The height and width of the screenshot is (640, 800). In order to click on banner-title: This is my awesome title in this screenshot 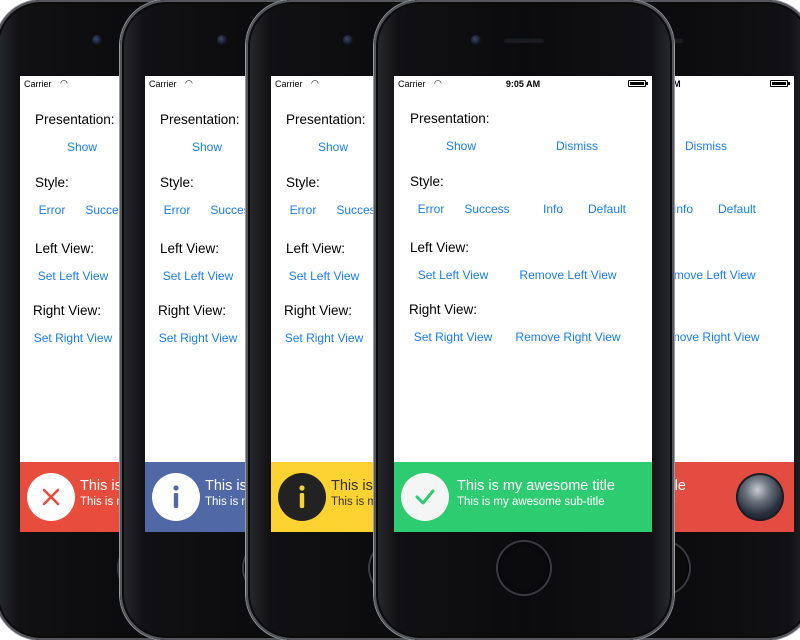, I will do `click(536, 486)`.